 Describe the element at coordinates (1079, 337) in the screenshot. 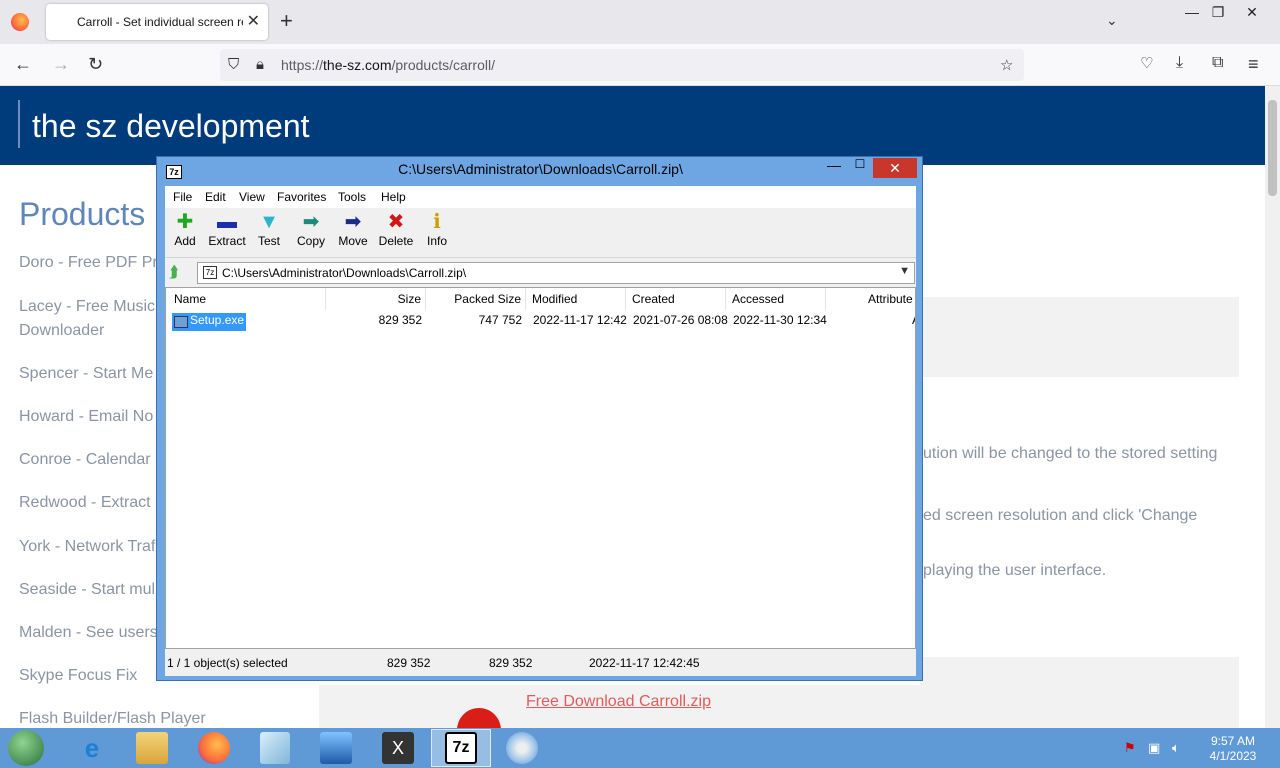

I see `content-box` at that location.